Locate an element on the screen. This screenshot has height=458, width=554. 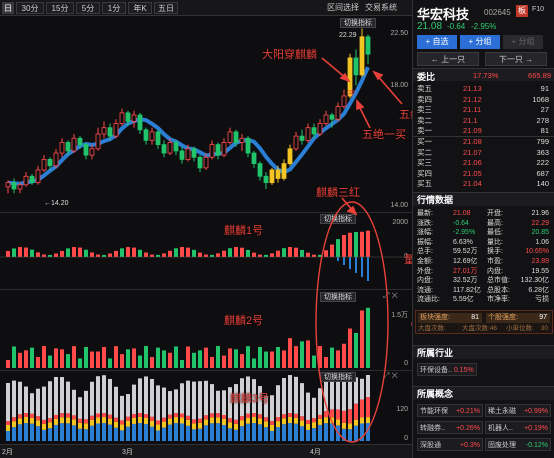
indicator-panel-3: 切换指标 ⤢ ✕ 120 0 is located at coordinates (206, 407).